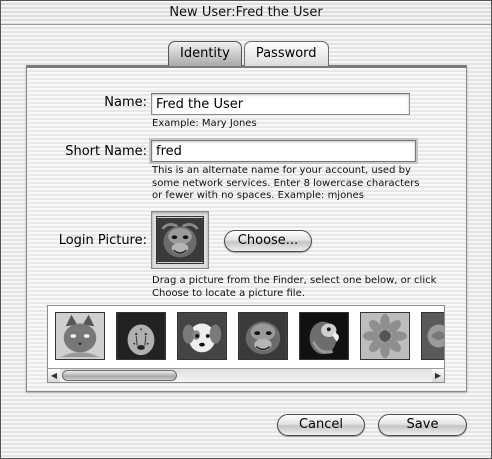 This screenshot has height=459, width=492. I want to click on window-title: New User:Fred the User, so click(246, 12).